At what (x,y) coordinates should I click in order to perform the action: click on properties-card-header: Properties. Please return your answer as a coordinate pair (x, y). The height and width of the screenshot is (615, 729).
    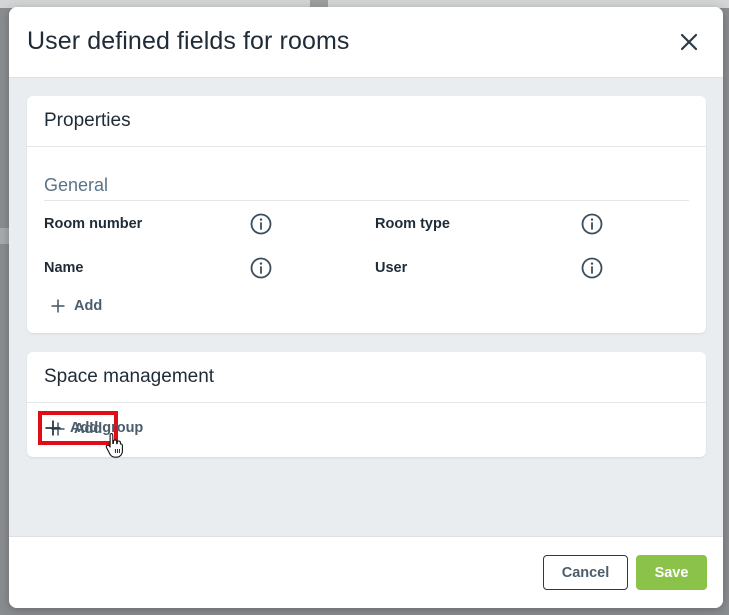
    Looking at the image, I should click on (366, 121).